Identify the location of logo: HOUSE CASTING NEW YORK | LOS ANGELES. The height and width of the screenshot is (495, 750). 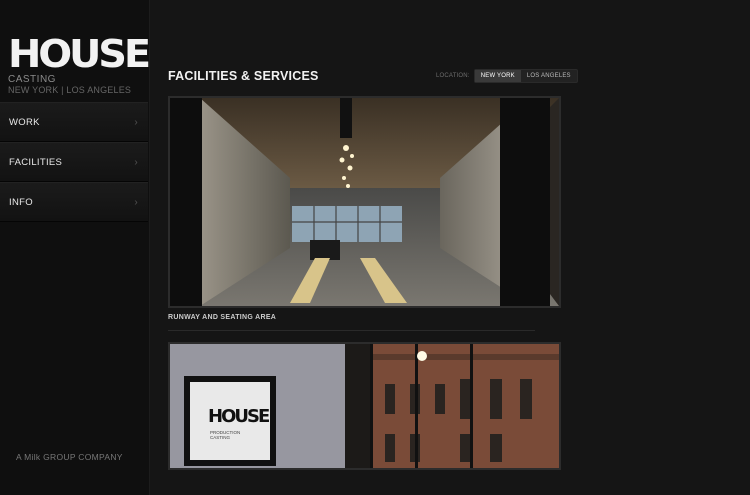
(79, 65).